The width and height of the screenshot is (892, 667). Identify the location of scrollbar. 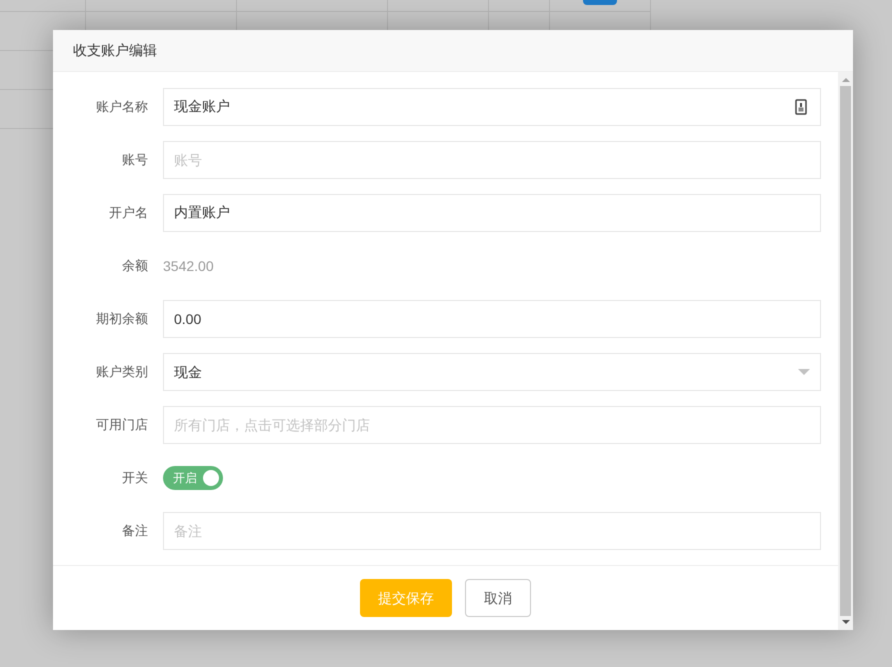
(845, 351).